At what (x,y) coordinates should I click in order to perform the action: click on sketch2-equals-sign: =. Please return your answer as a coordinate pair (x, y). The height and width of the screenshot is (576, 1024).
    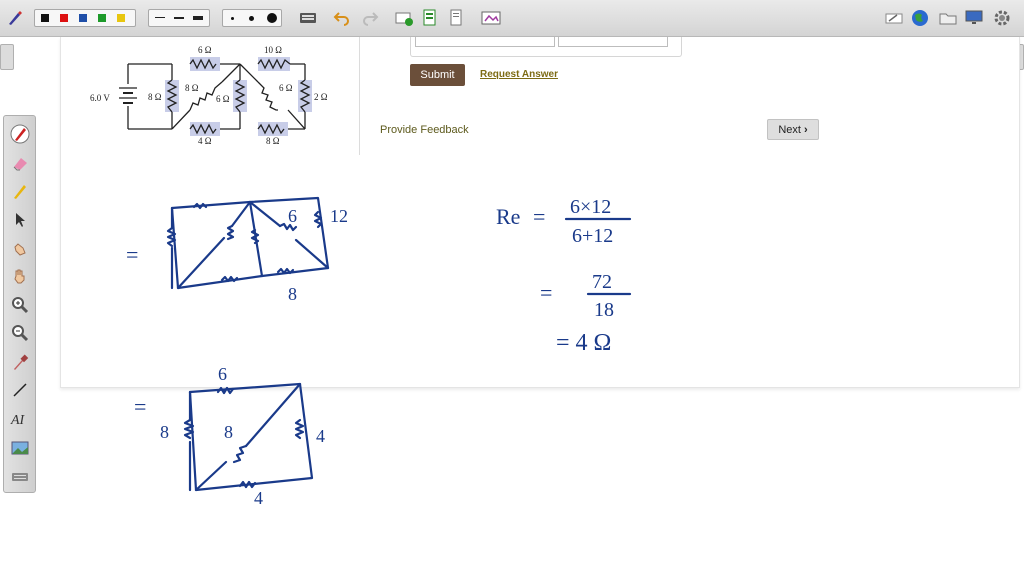
    Looking at the image, I should click on (140, 406).